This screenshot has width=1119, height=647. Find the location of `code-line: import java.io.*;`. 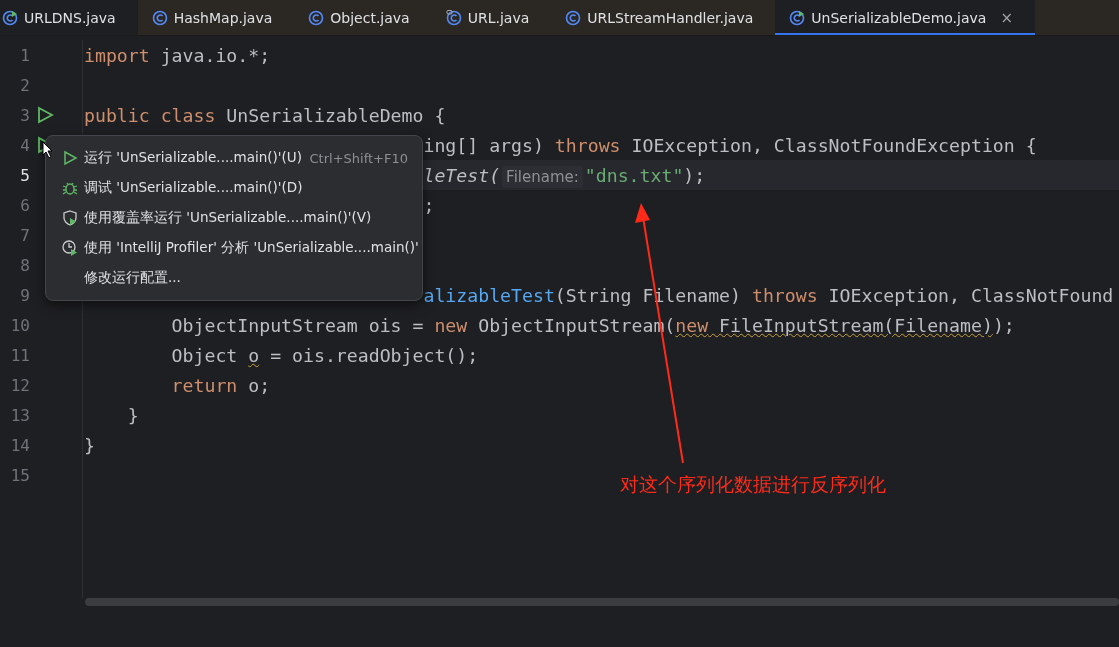

code-line: import java.io.*; is located at coordinates (177, 55).